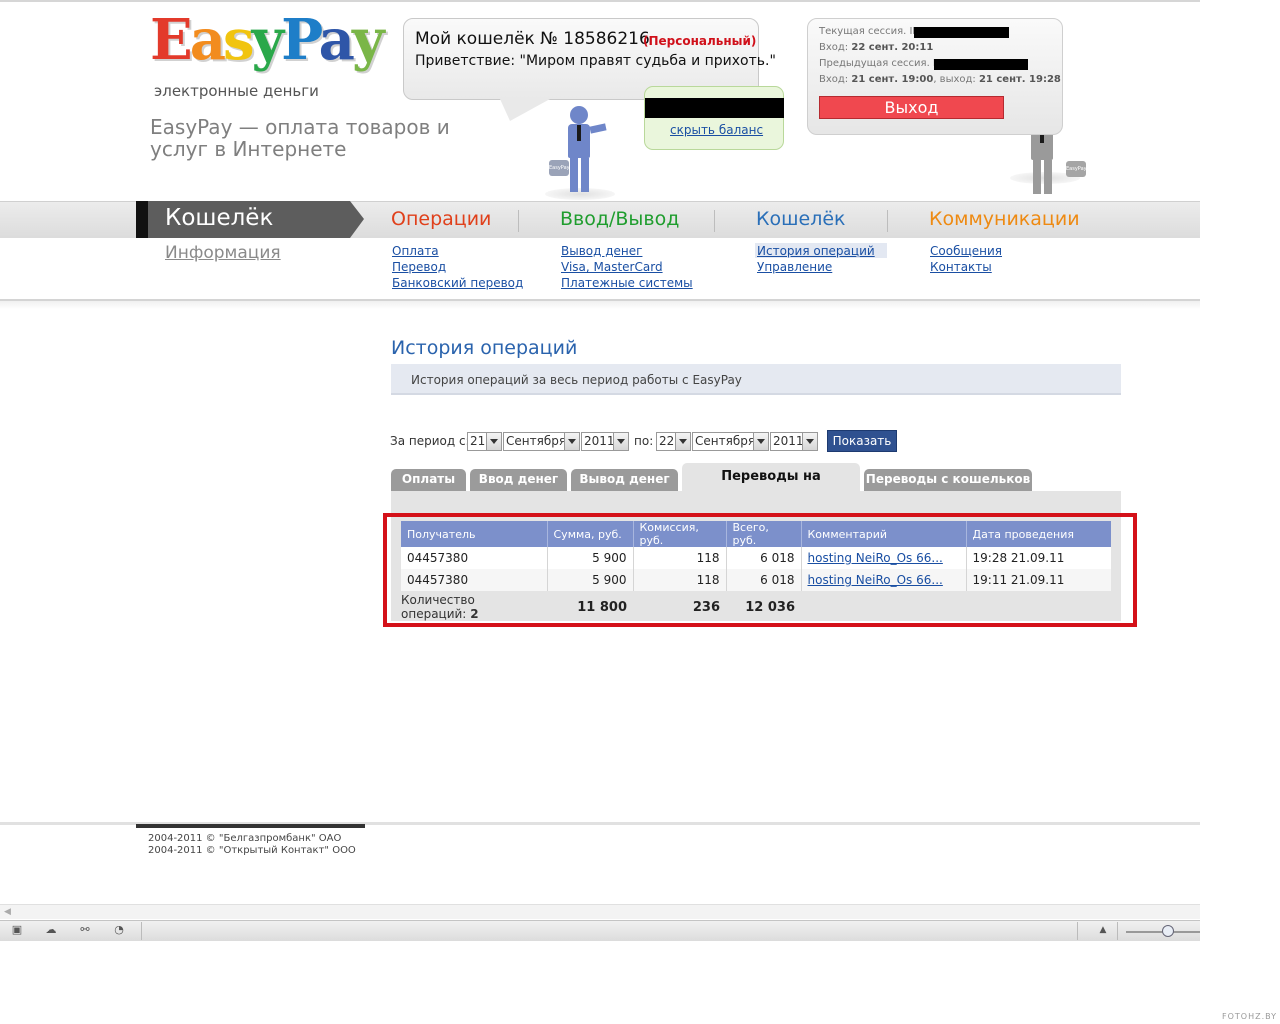  What do you see at coordinates (119, 930) in the screenshot?
I see `speed-icon: ◔` at bounding box center [119, 930].